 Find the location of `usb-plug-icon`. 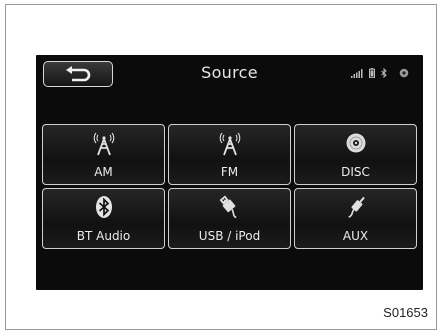

usb-plug-icon is located at coordinates (230, 207).